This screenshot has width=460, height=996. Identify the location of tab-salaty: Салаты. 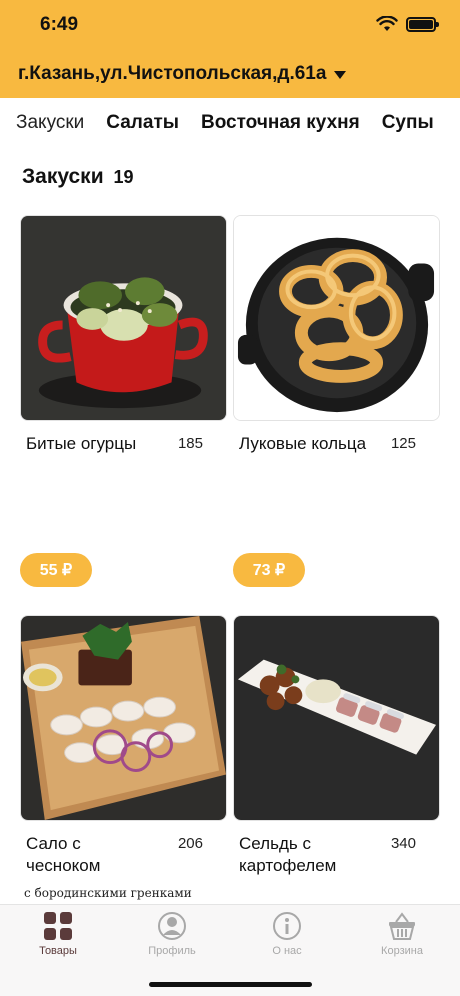
(142, 123).